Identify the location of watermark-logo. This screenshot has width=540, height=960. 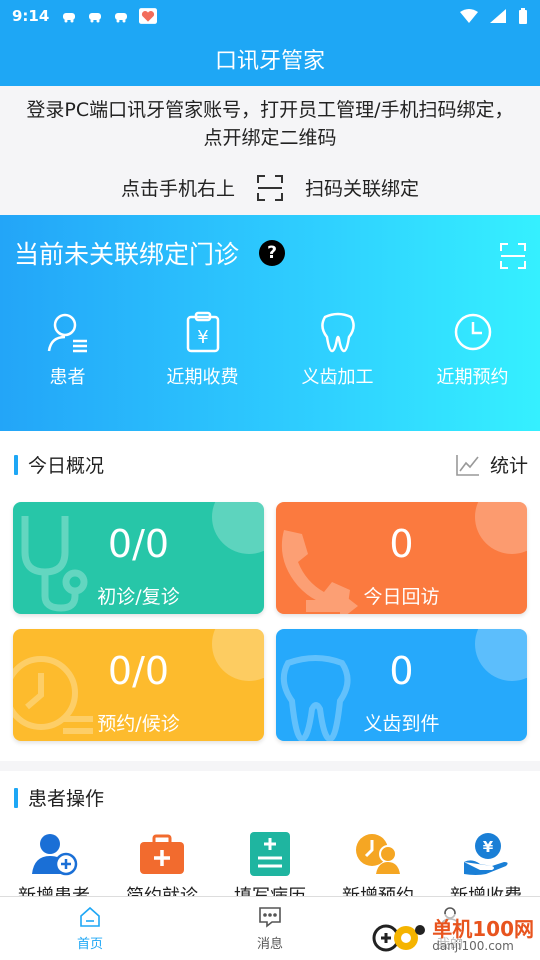
(399, 938).